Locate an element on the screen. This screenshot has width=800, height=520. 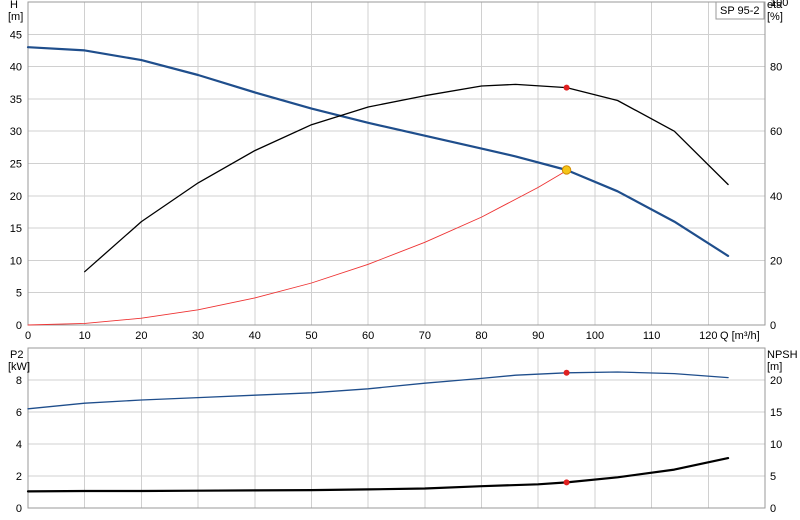
y-left-tick-label: 30 is located at coordinates (16, 132).